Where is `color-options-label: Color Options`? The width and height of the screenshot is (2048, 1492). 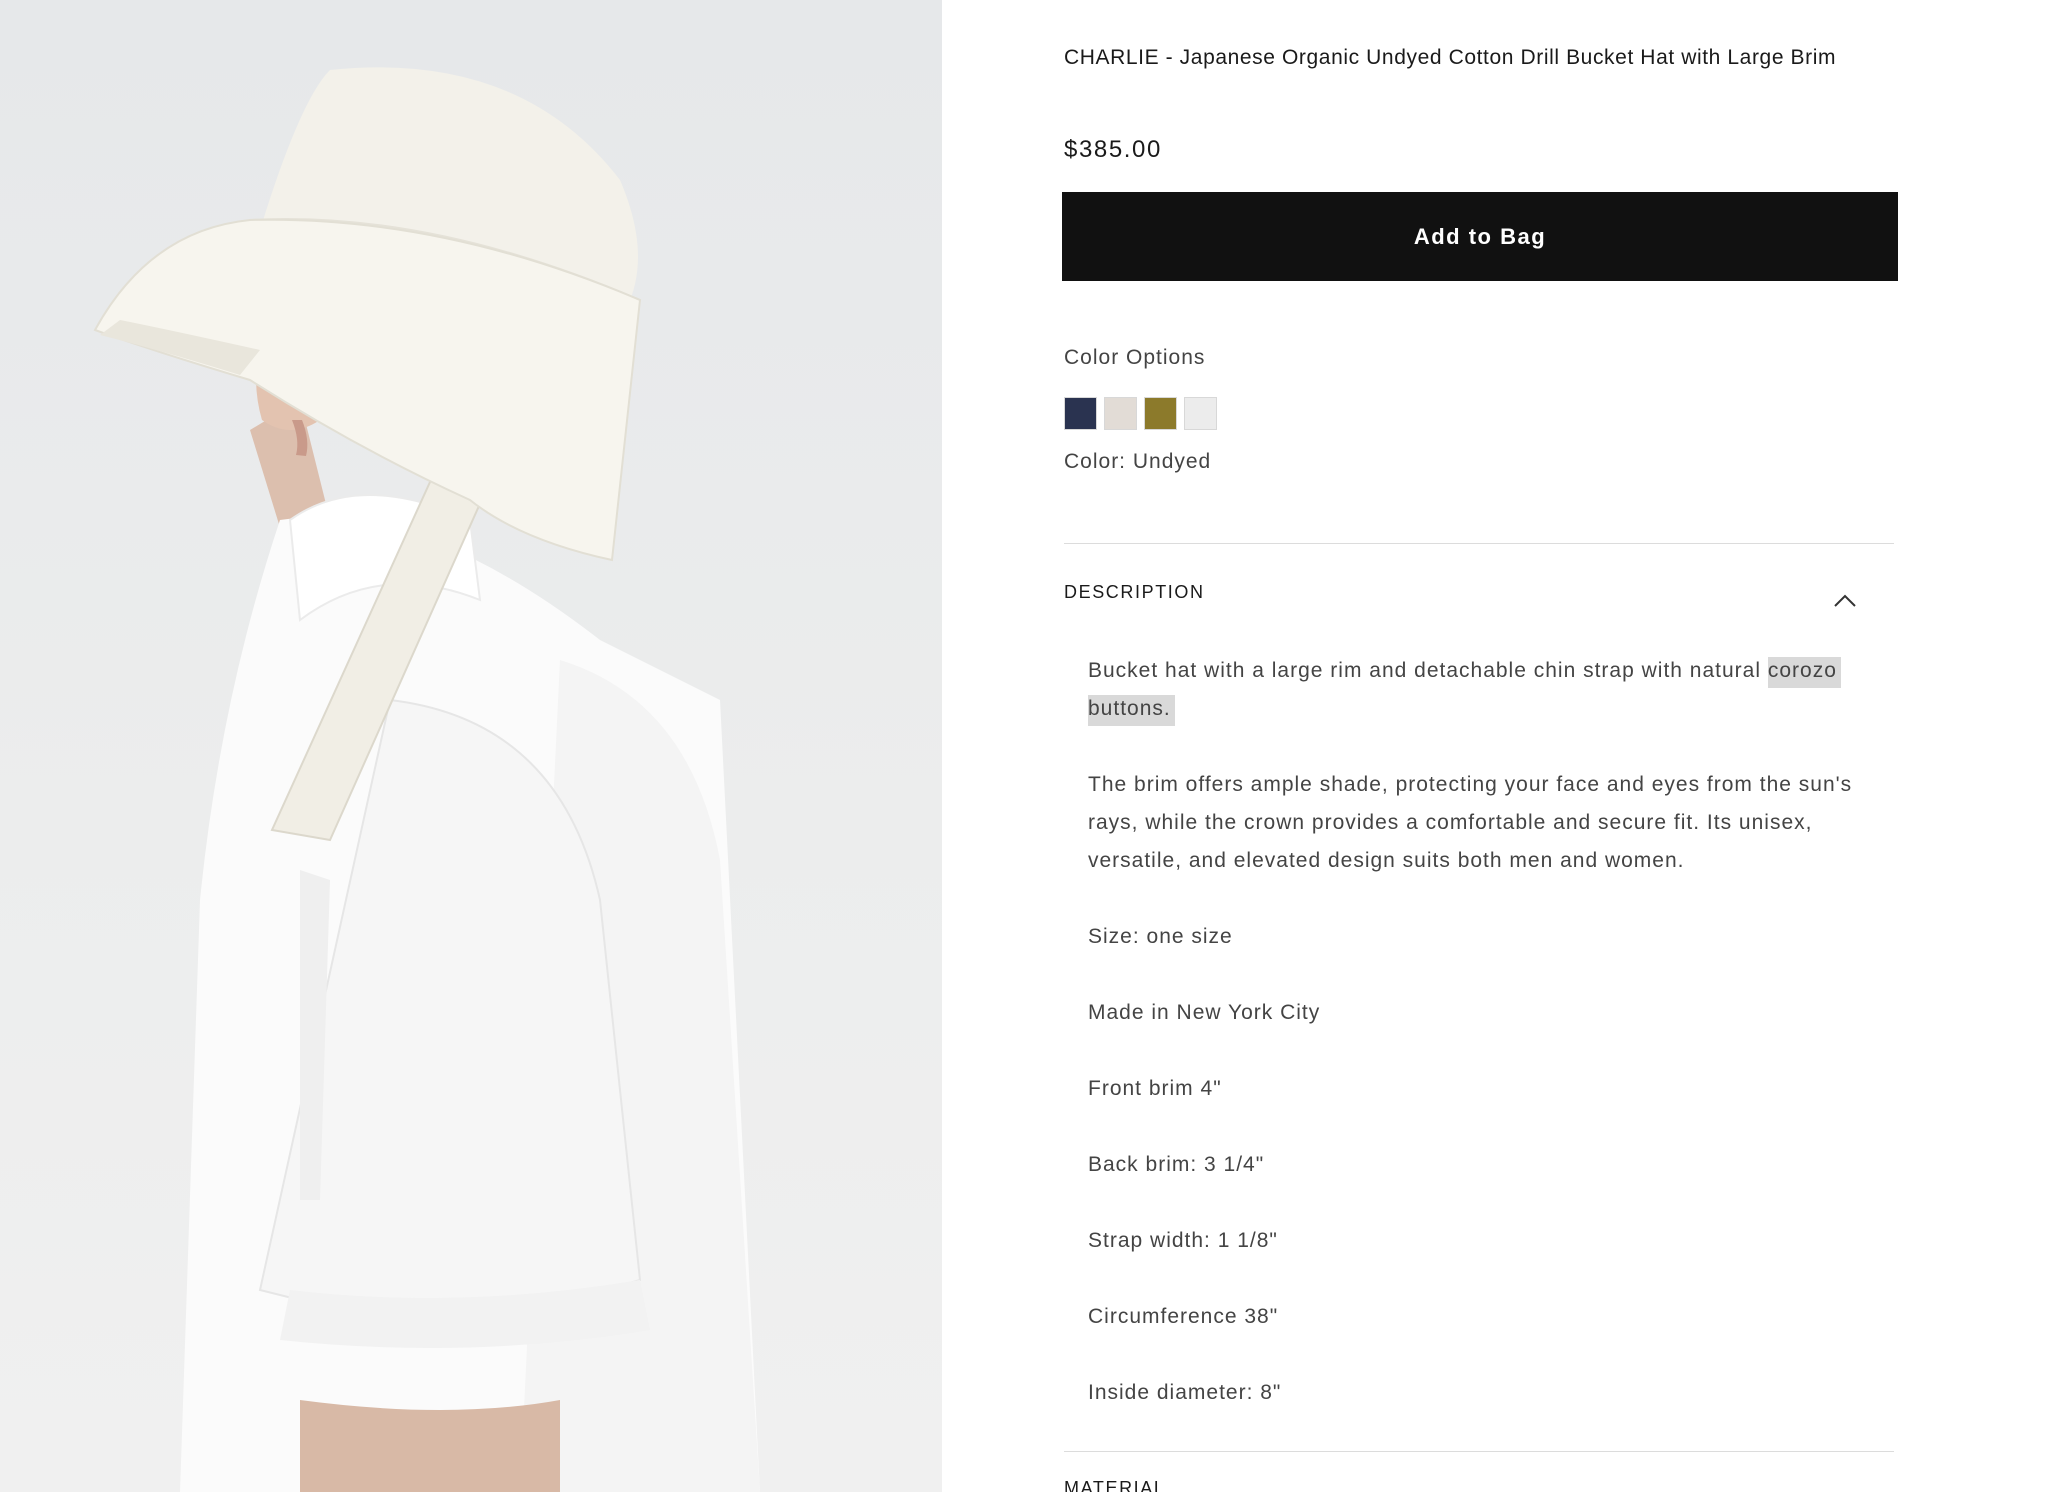 color-options-label: Color Options is located at coordinates (1135, 357).